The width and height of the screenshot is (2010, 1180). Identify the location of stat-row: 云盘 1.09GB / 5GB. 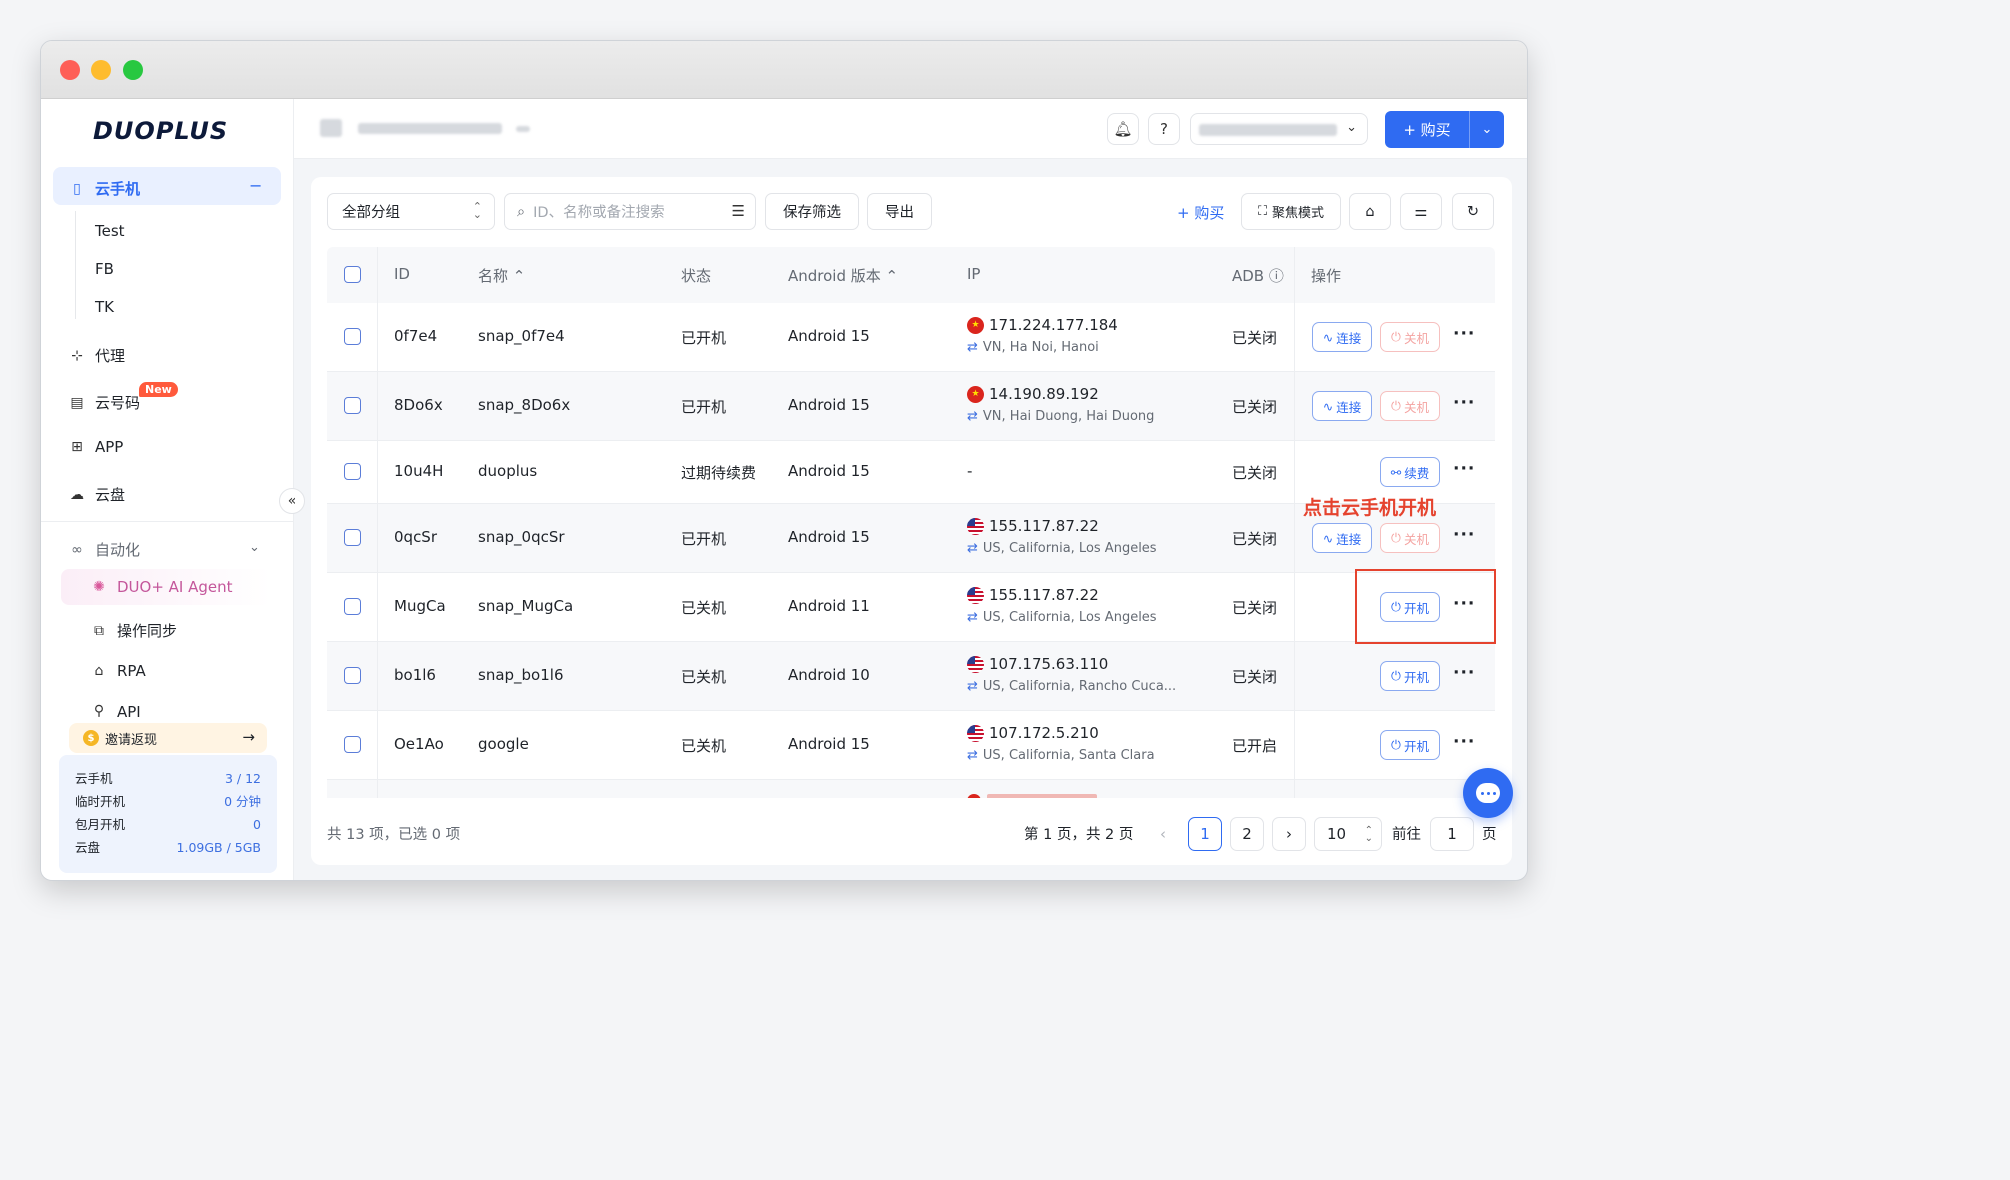
(168, 847).